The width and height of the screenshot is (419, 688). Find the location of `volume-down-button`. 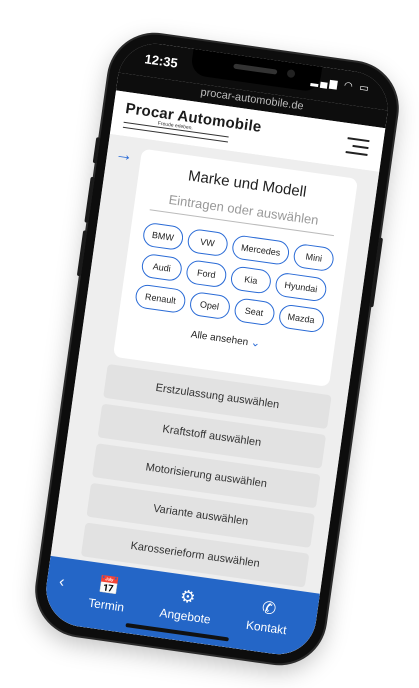

volume-down-button is located at coordinates (82, 253).